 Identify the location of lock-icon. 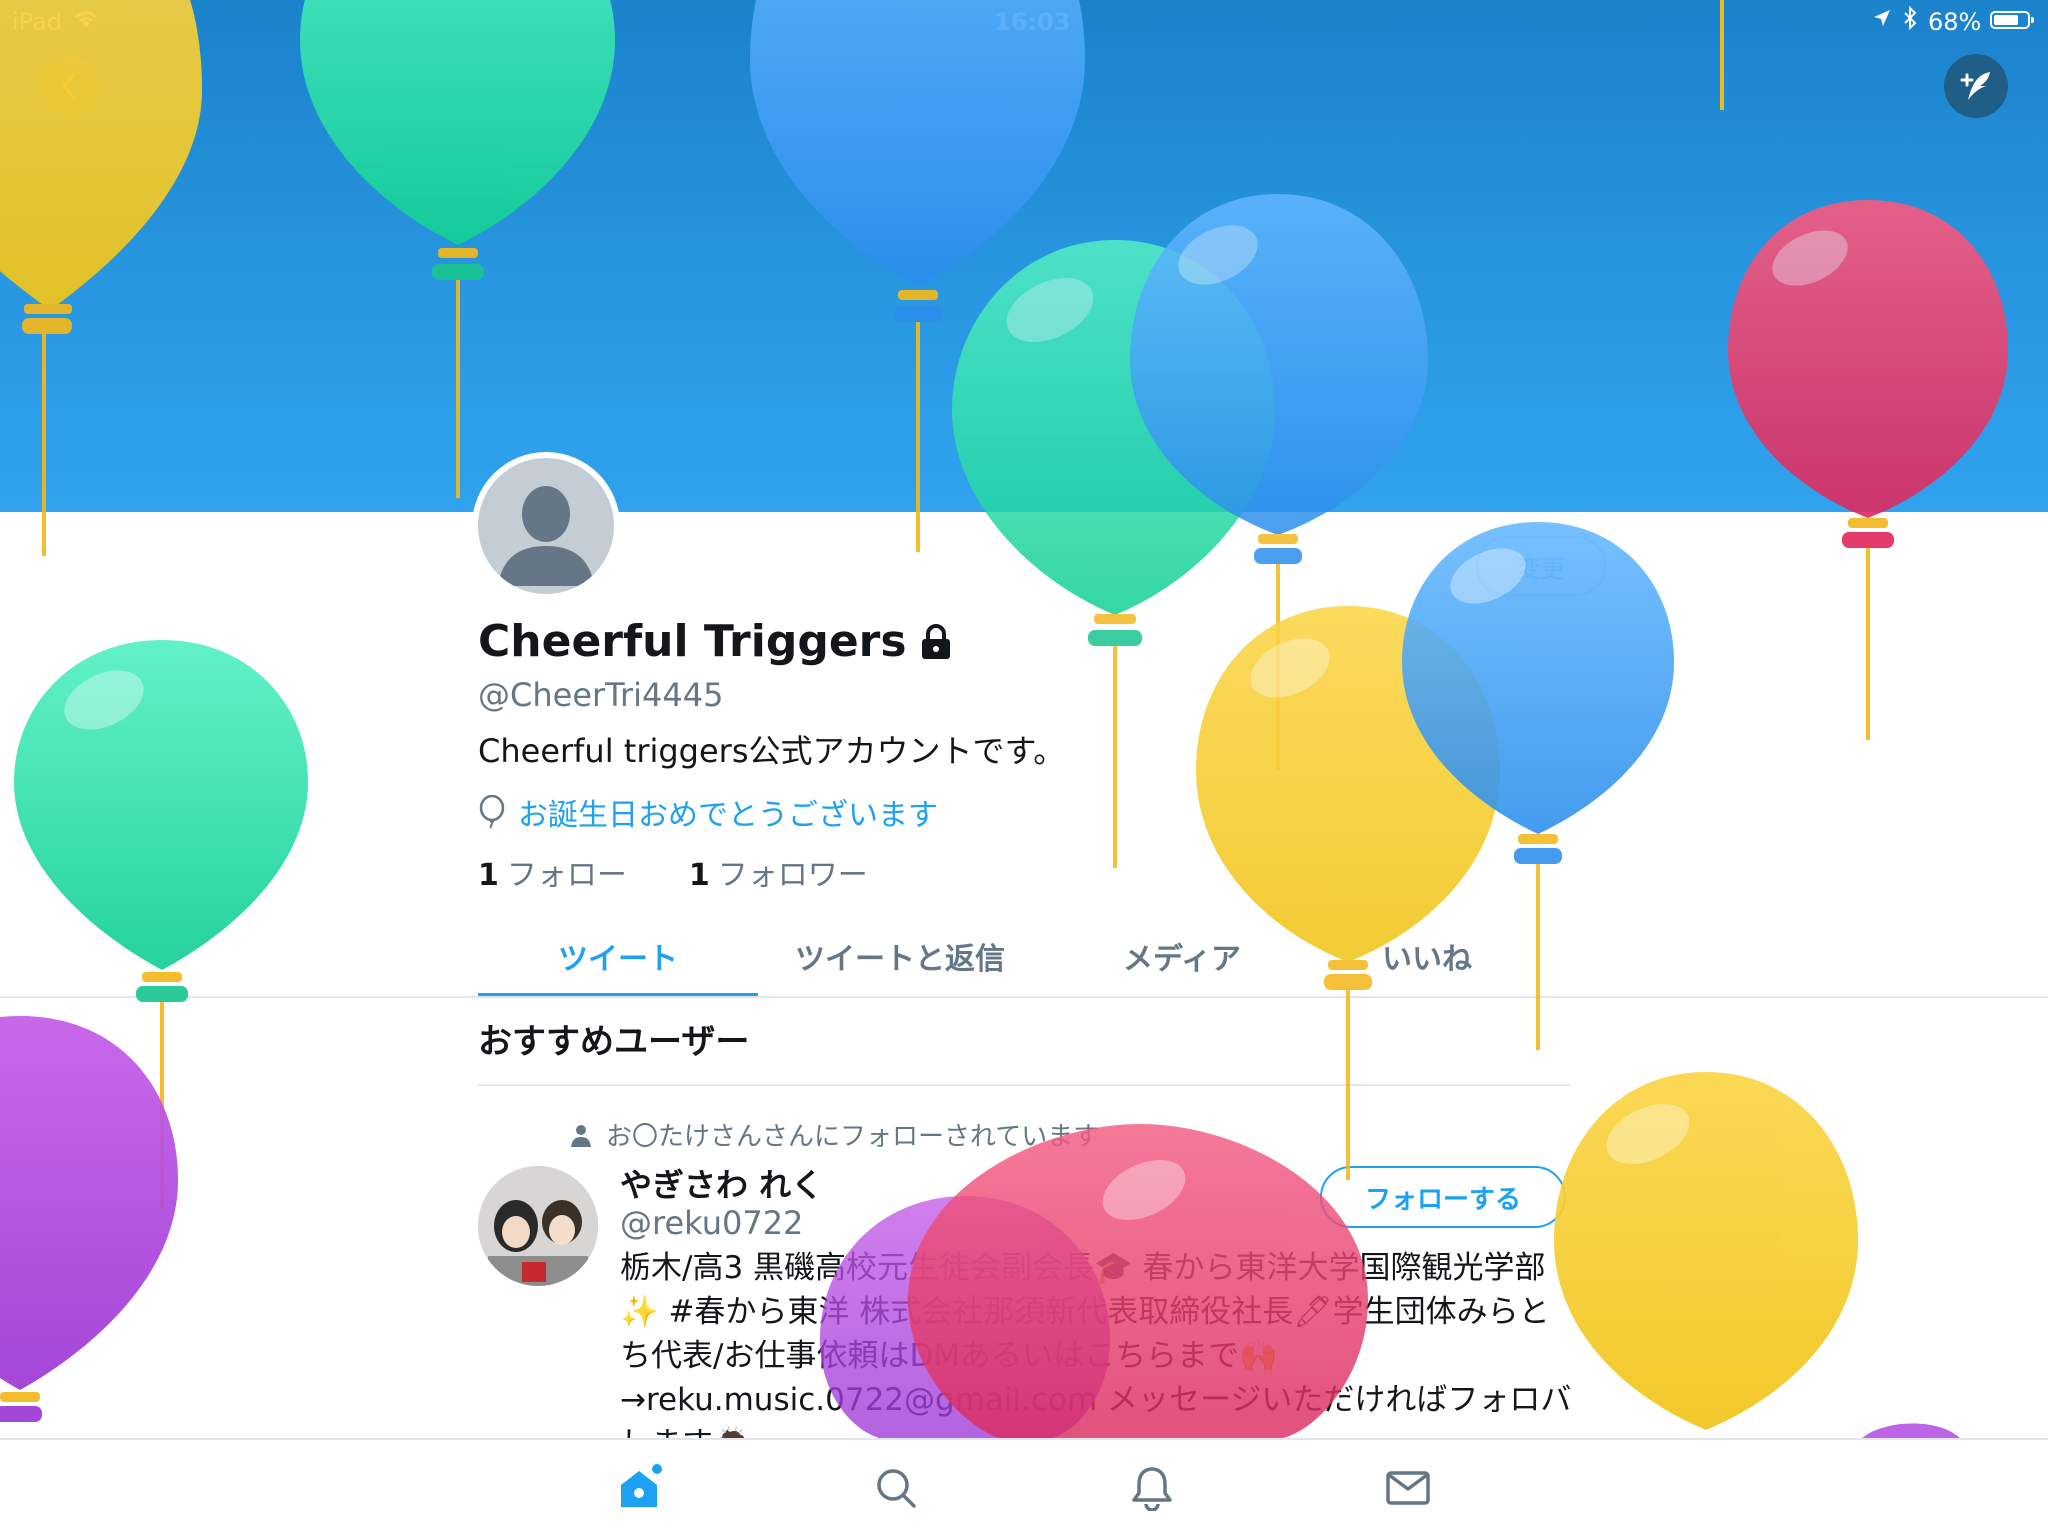
(935, 641).